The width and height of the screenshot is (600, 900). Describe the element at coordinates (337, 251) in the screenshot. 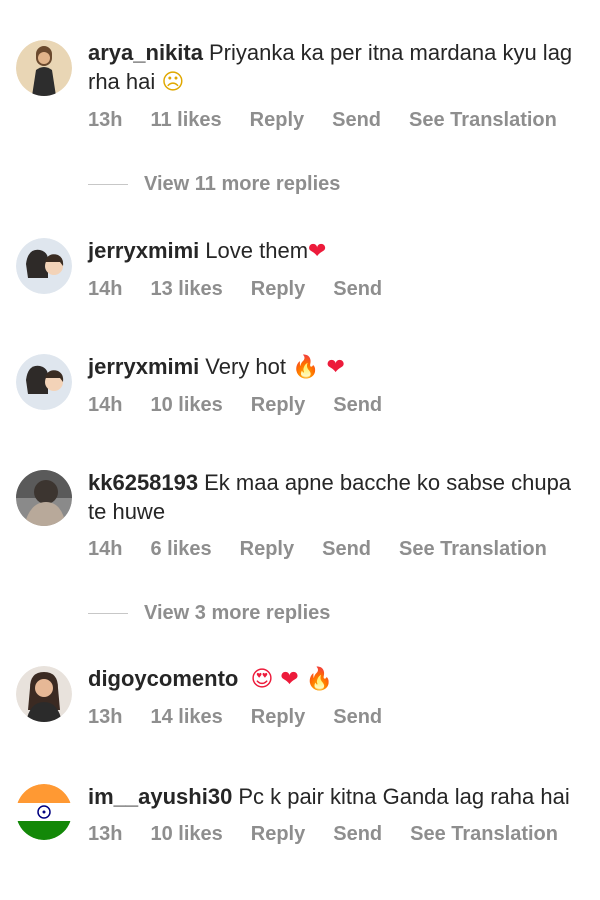

I see `comment-text: jerryxmimi Love them❤` at that location.